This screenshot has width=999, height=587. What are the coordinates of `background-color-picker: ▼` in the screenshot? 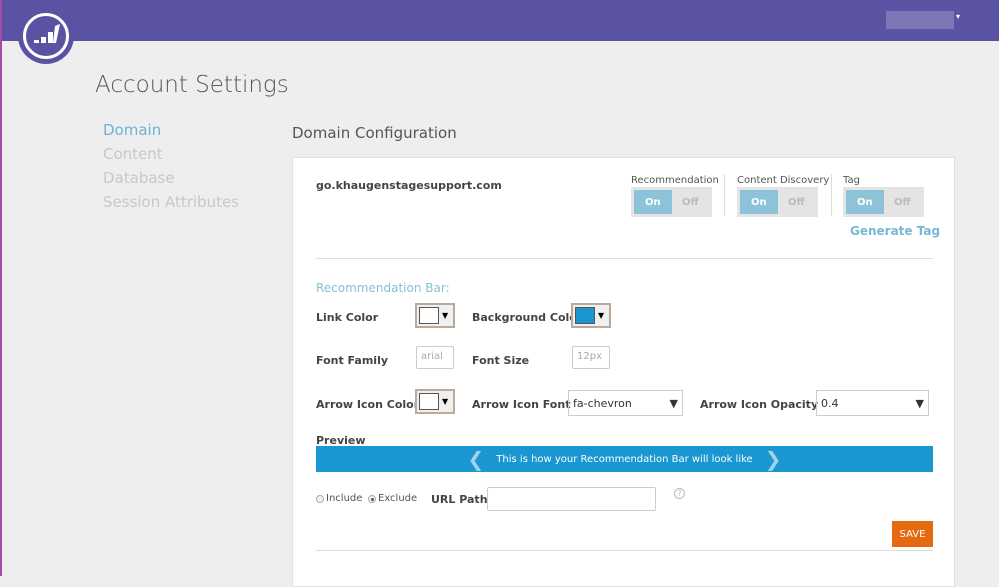 It's located at (591, 315).